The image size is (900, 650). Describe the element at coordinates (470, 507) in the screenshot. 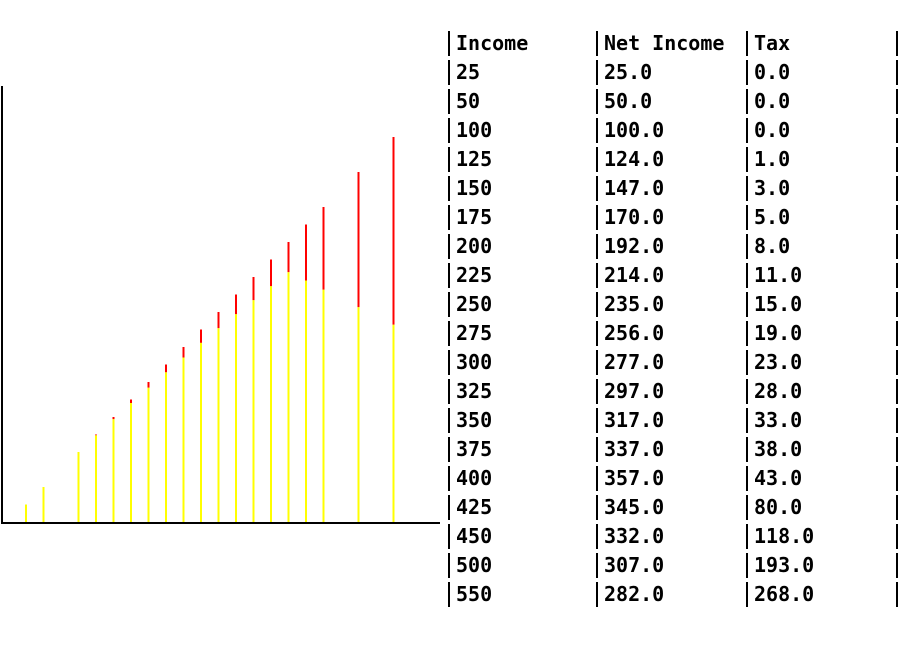

I see `cell-income: 425` at that location.